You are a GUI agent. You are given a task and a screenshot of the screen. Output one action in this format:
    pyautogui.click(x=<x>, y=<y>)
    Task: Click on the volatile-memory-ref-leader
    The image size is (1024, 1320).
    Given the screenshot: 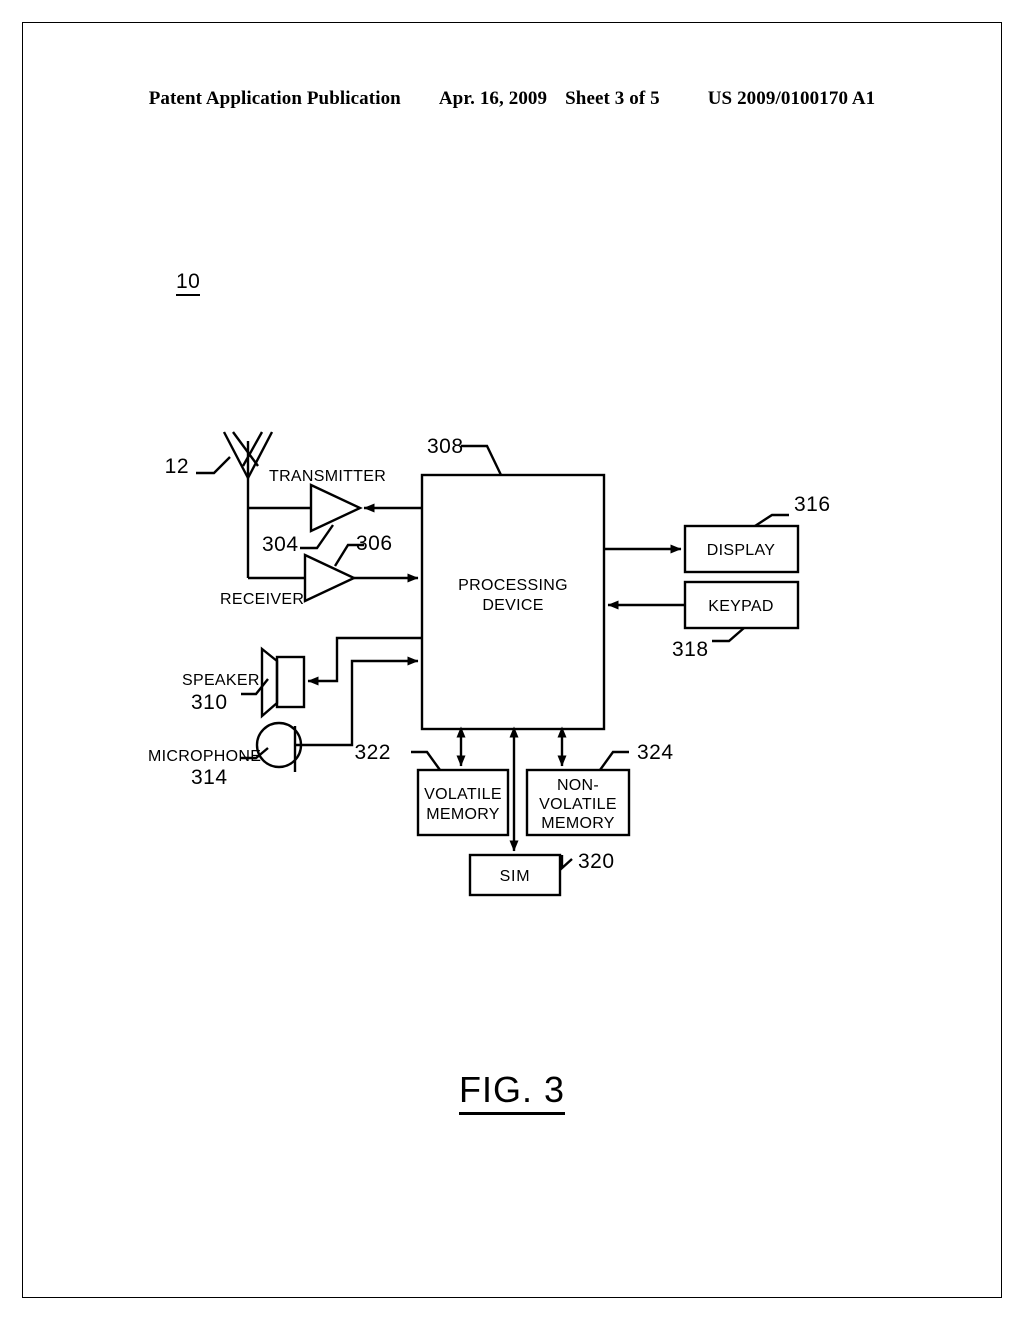 What is the action you would take?
    pyautogui.click(x=426, y=760)
    